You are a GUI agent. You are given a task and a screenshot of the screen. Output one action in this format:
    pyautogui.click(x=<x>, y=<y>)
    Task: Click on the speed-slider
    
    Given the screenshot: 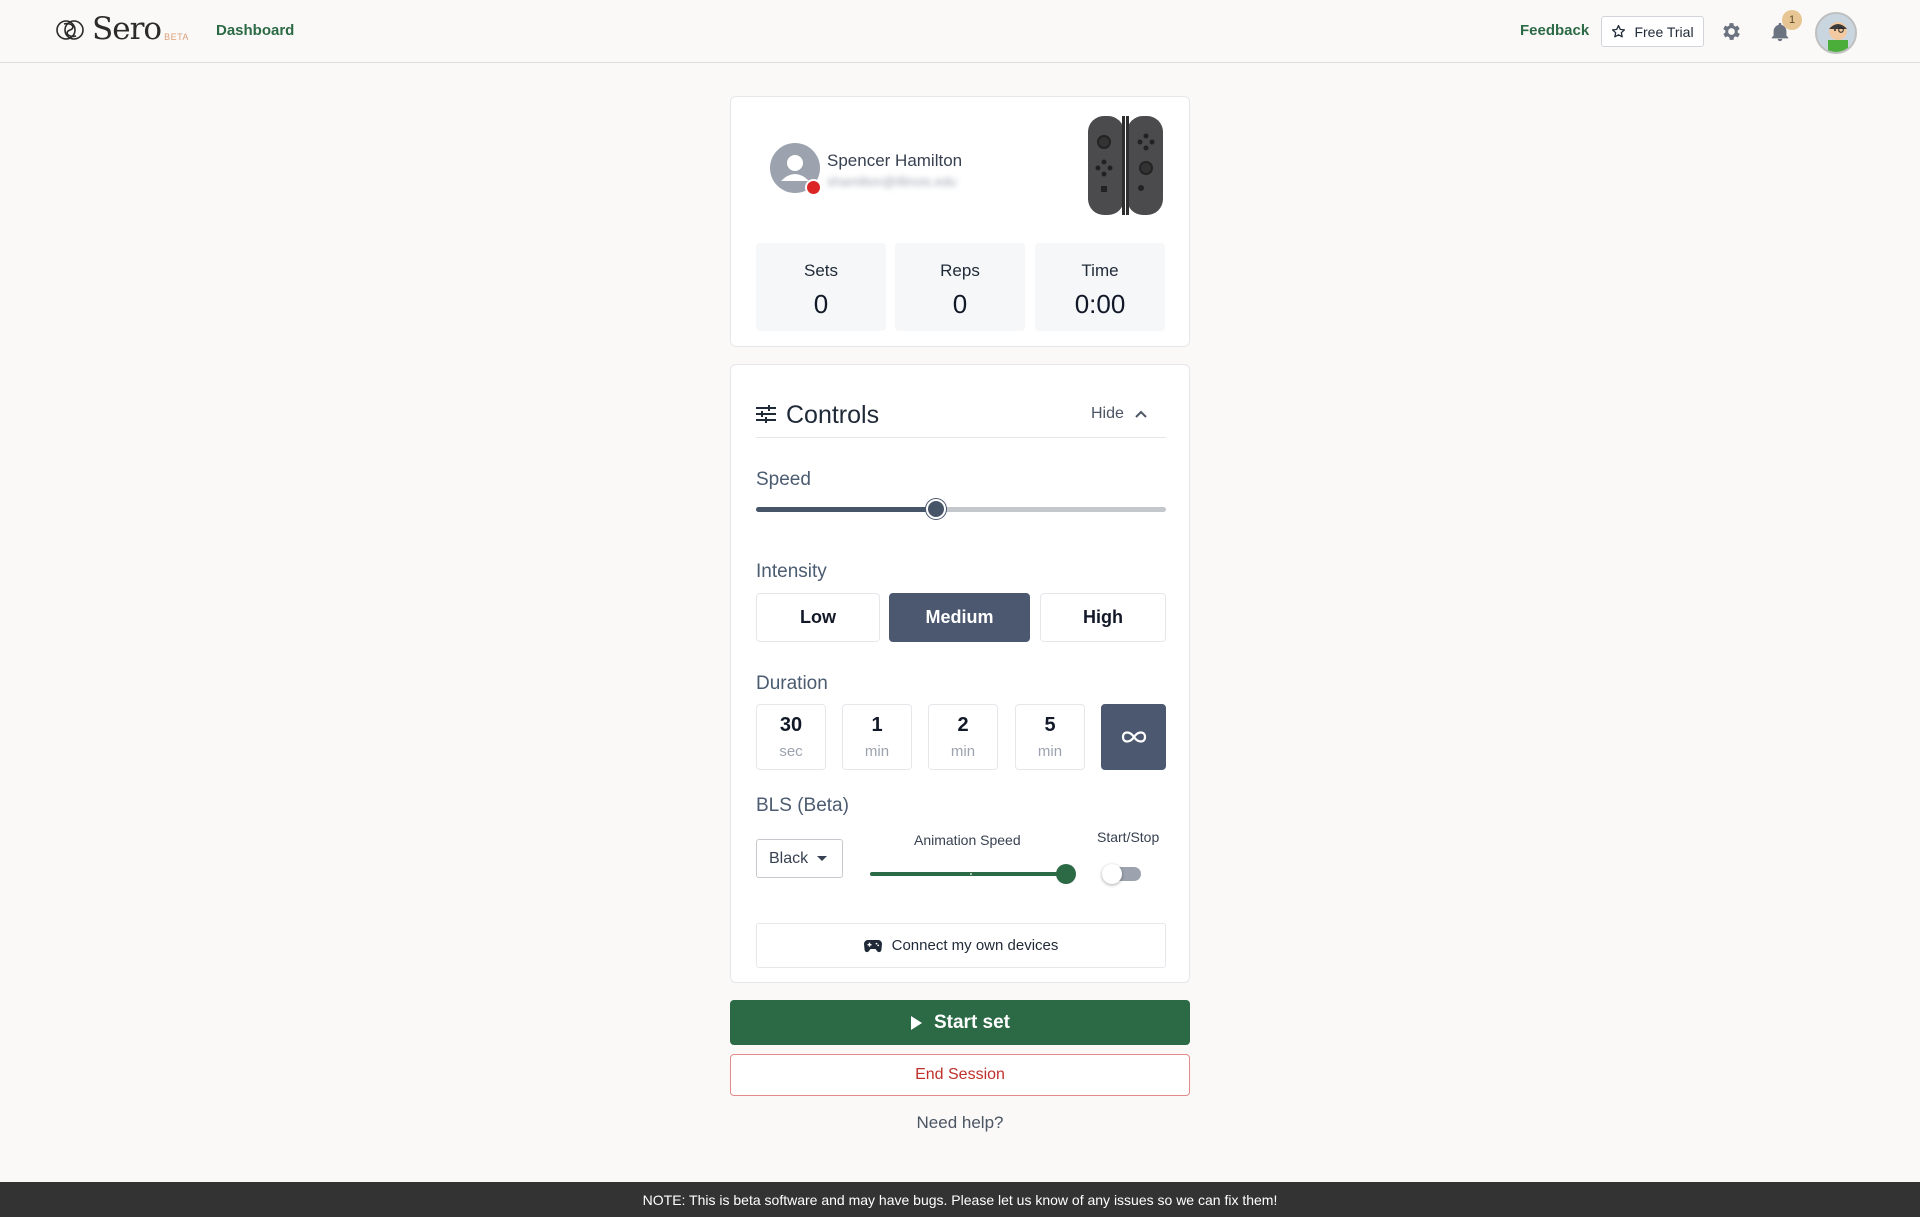 What is the action you would take?
    pyautogui.click(x=961, y=509)
    